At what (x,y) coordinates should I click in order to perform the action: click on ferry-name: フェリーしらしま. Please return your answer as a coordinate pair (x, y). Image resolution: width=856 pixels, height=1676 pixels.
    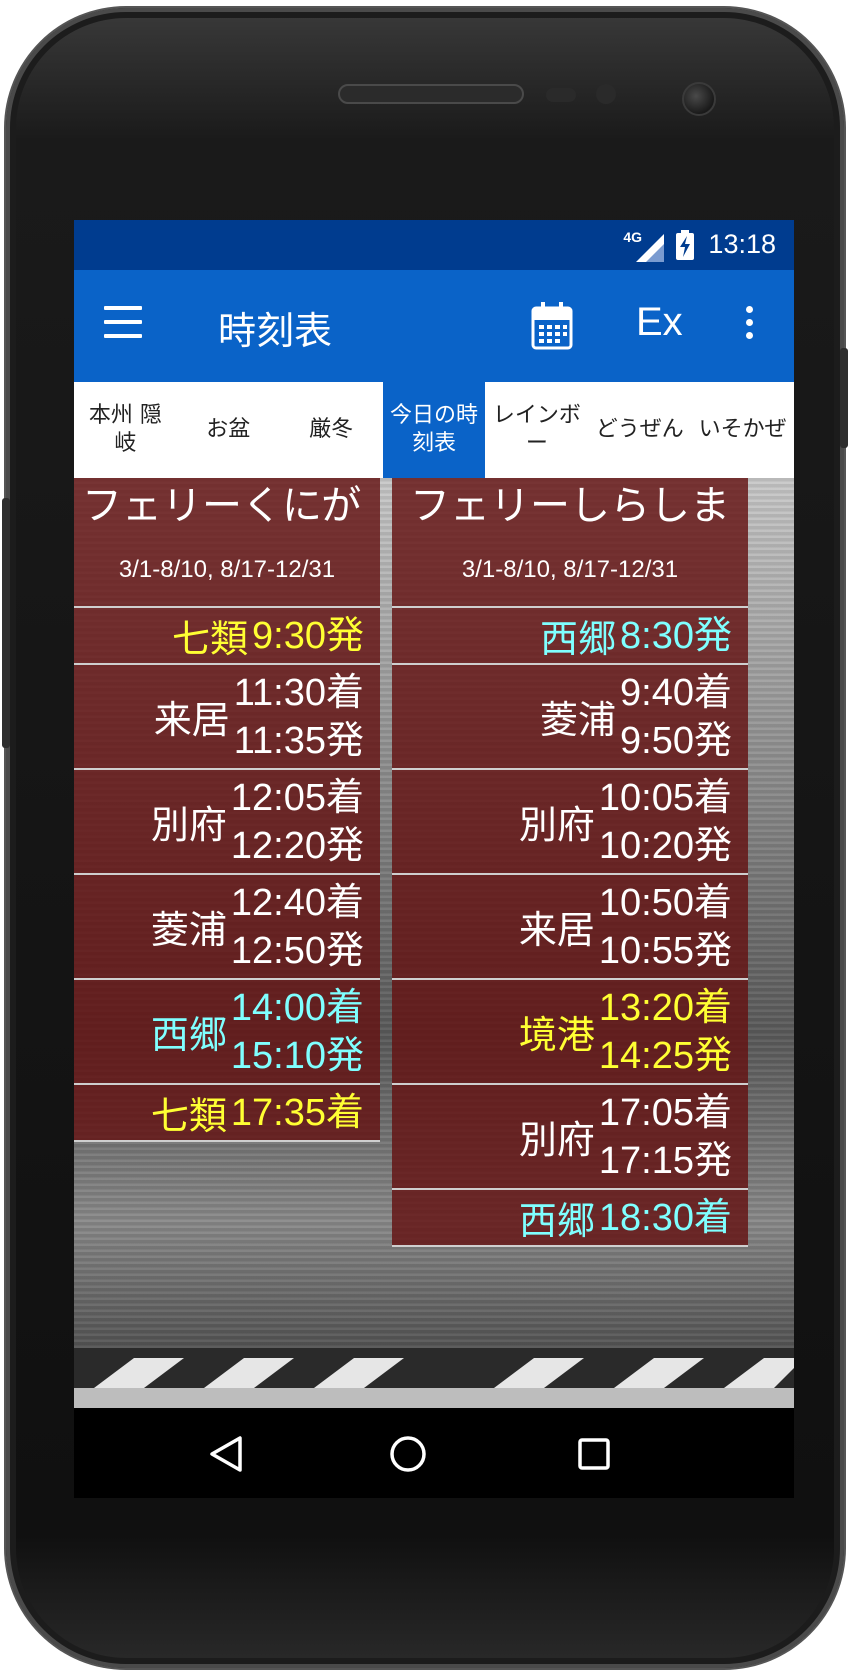
    Looking at the image, I should click on (570, 506).